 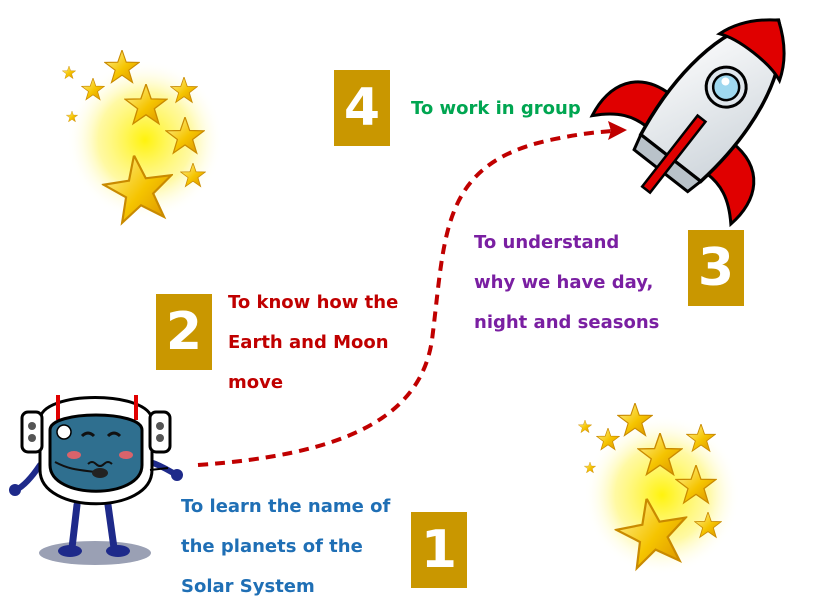 What do you see at coordinates (308, 342) in the screenshot?
I see `step-2-line-2: Earth and Moon` at bounding box center [308, 342].